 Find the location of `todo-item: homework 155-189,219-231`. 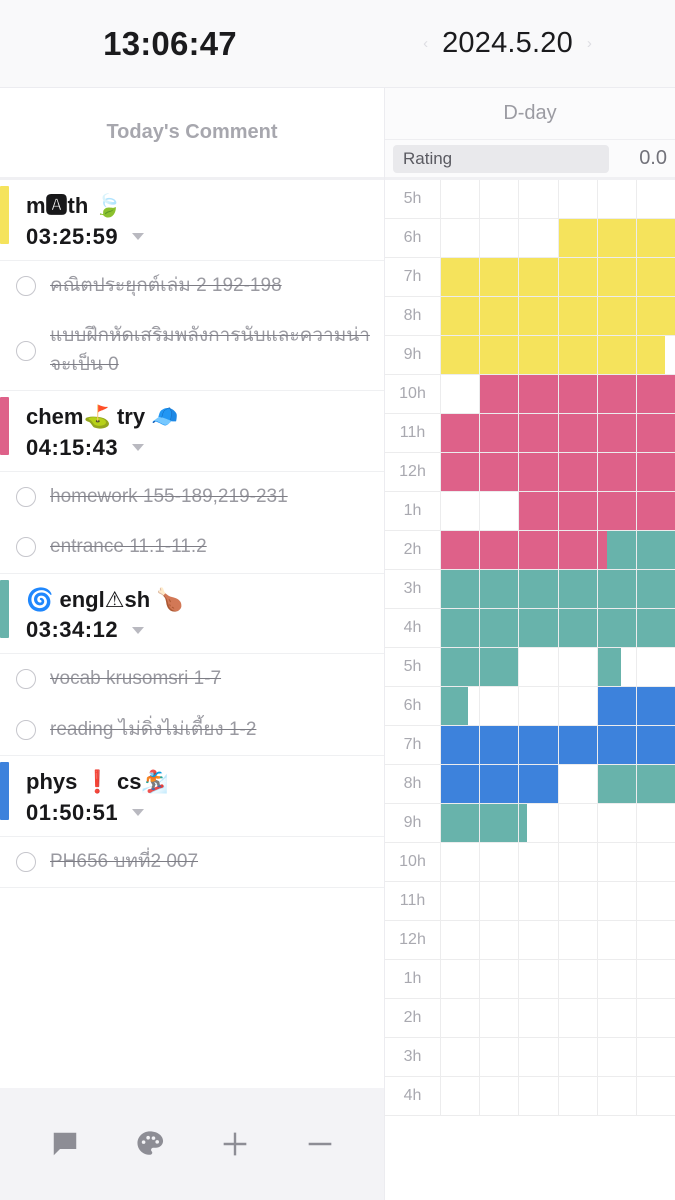

todo-item: homework 155-189,219-231 is located at coordinates (192, 497).